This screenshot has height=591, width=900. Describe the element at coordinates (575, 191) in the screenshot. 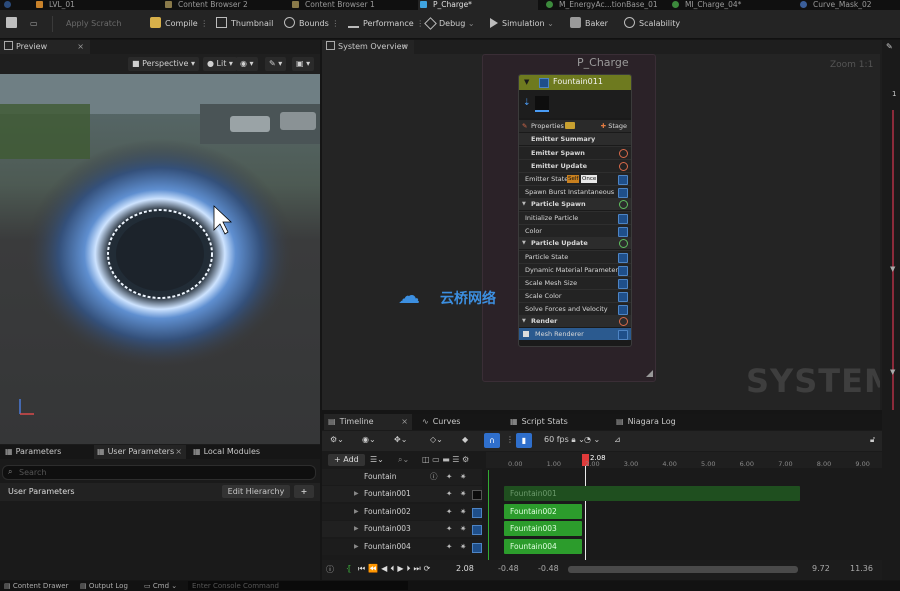

I see `node-row-spawn-burst-instantaneous: Spawn Burst Instantaneous` at that location.